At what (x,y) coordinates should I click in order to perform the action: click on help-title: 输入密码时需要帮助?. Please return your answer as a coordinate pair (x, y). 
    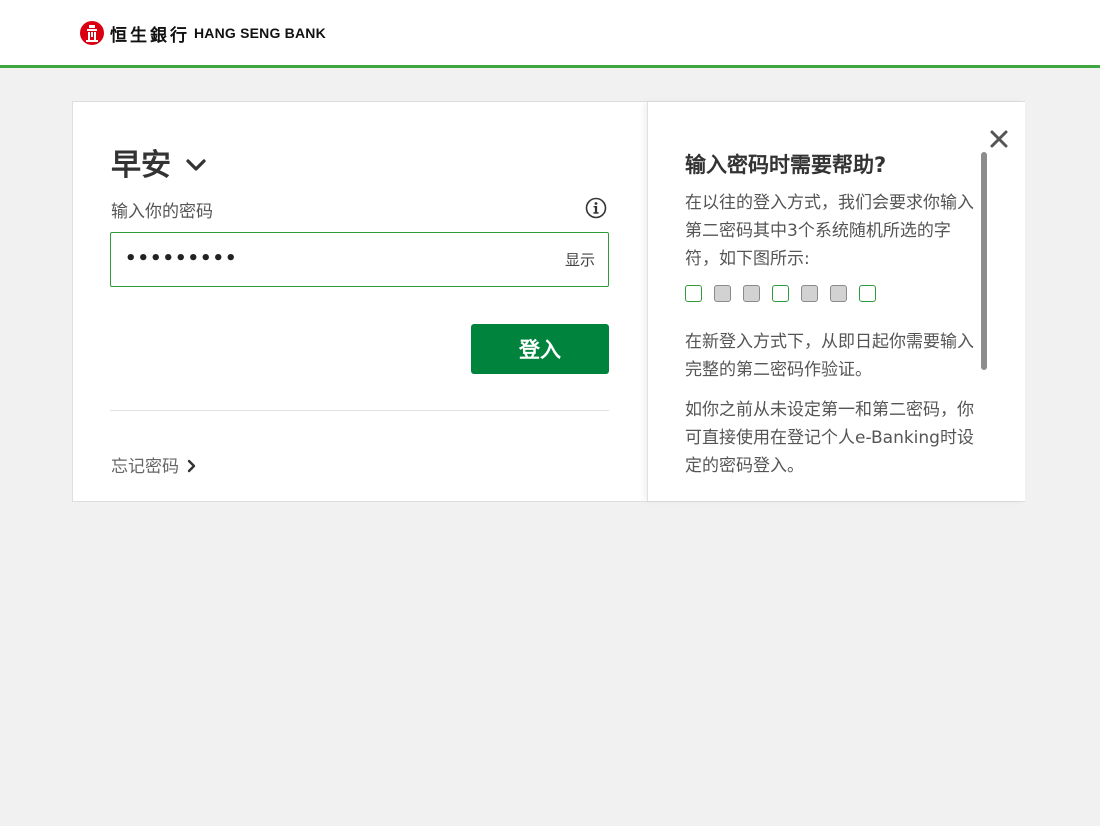
    Looking at the image, I should click on (786, 165).